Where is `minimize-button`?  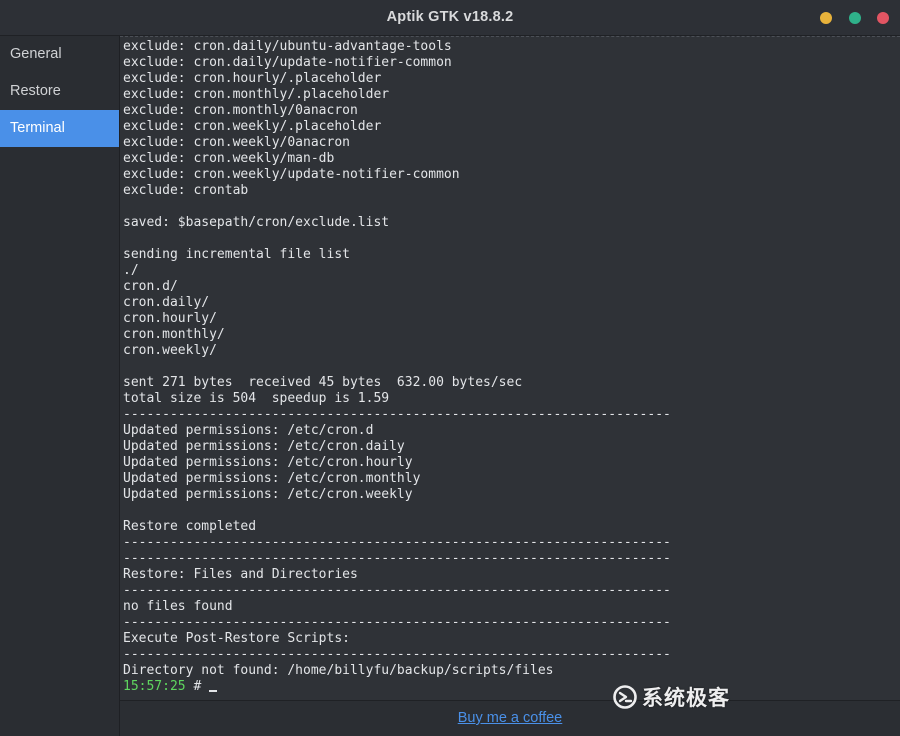
minimize-button is located at coordinates (826, 18).